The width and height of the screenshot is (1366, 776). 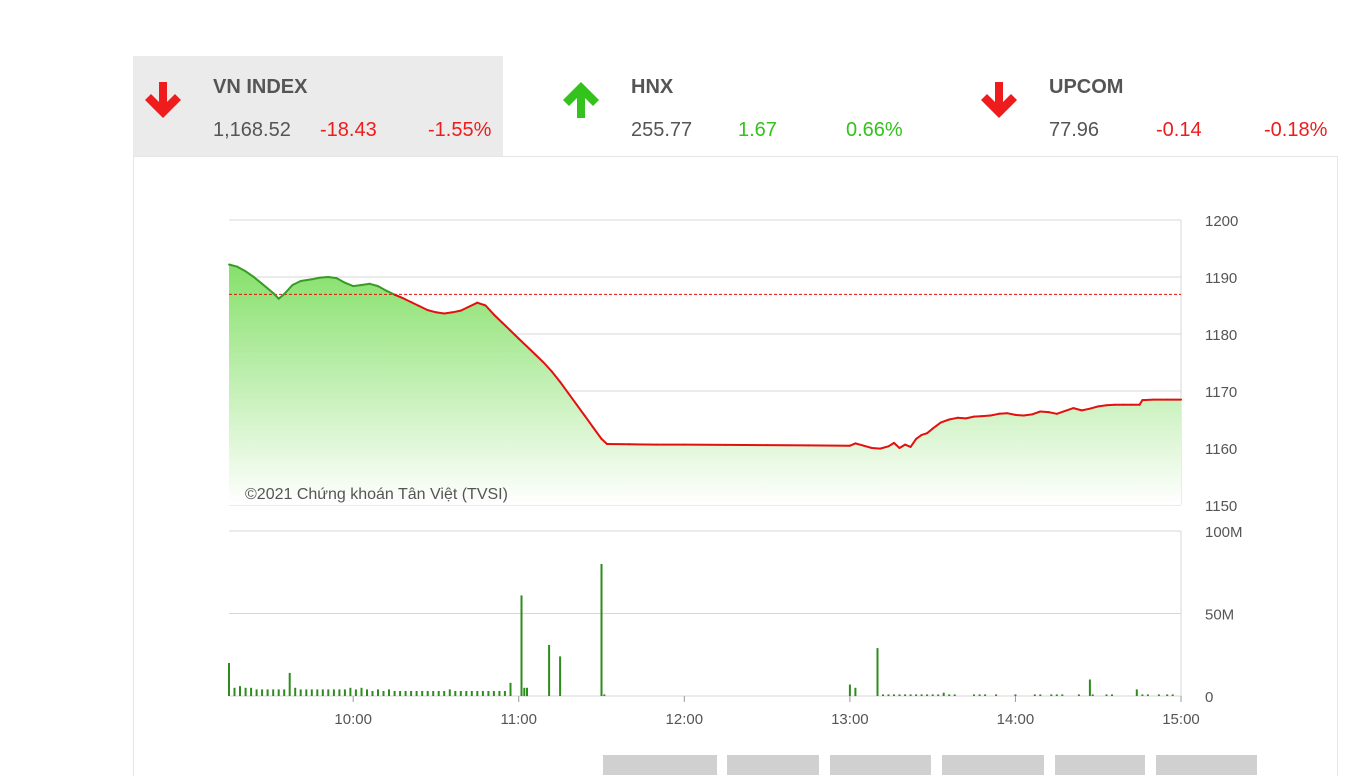 What do you see at coordinates (348, 130) in the screenshot?
I see `index-change: -18.43` at bounding box center [348, 130].